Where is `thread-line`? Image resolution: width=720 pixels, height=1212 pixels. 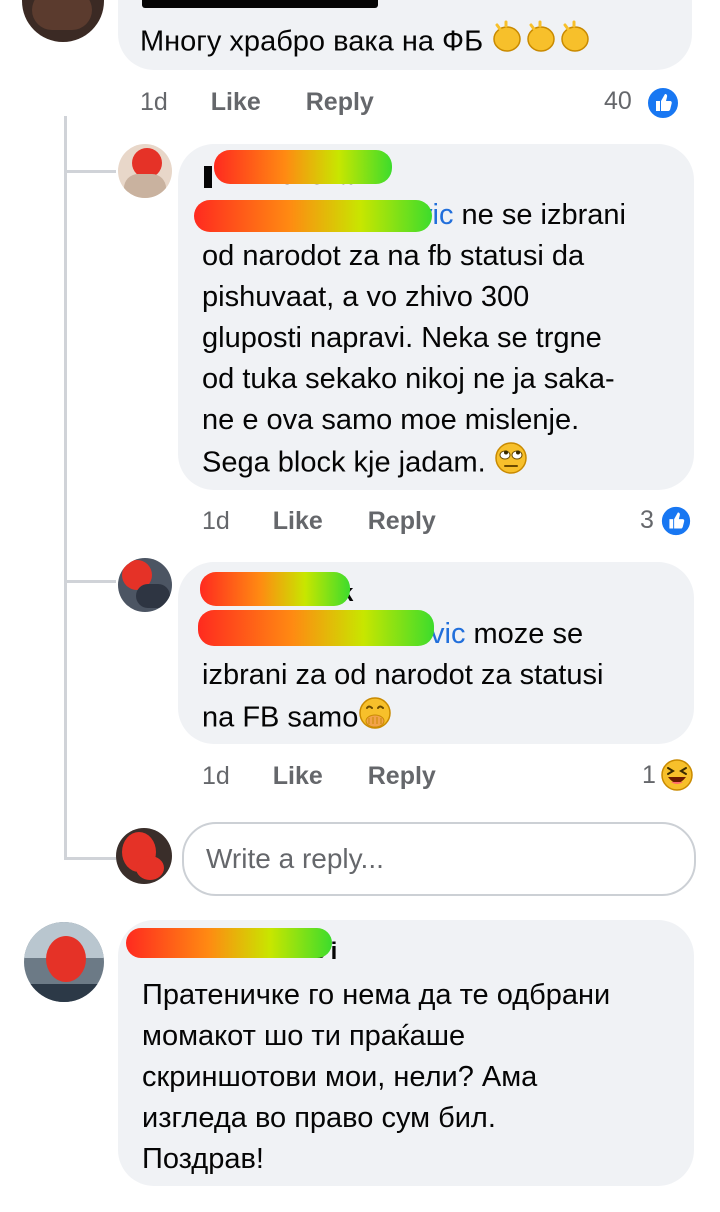
thread-line is located at coordinates (65, 488).